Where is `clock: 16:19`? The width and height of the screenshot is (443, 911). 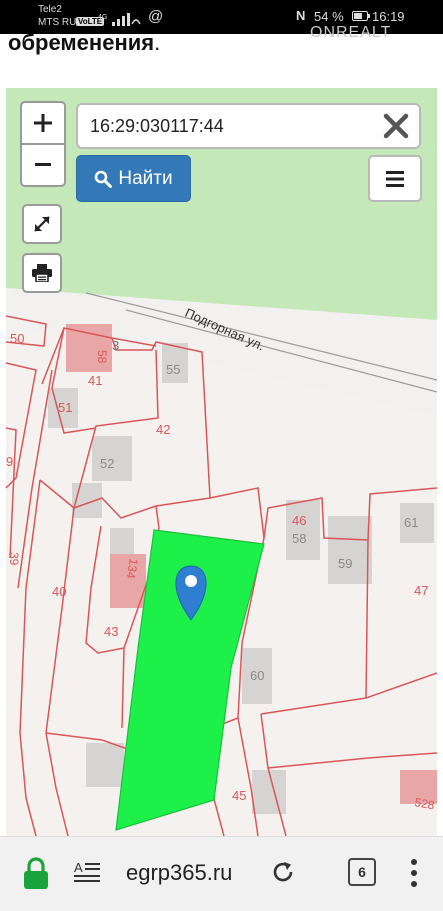 clock: 16:19 is located at coordinates (388, 16).